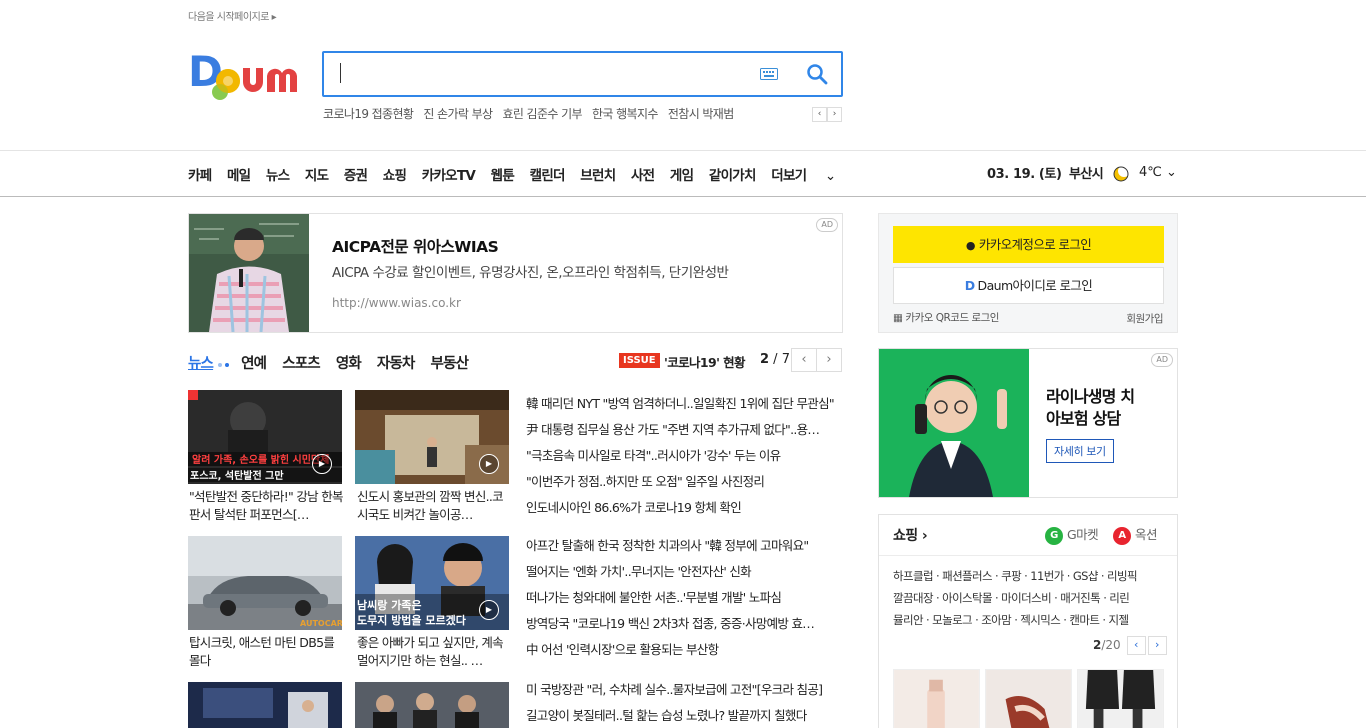  Describe the element at coordinates (954, 423) in the screenshot. I see `ad-model-image` at that location.